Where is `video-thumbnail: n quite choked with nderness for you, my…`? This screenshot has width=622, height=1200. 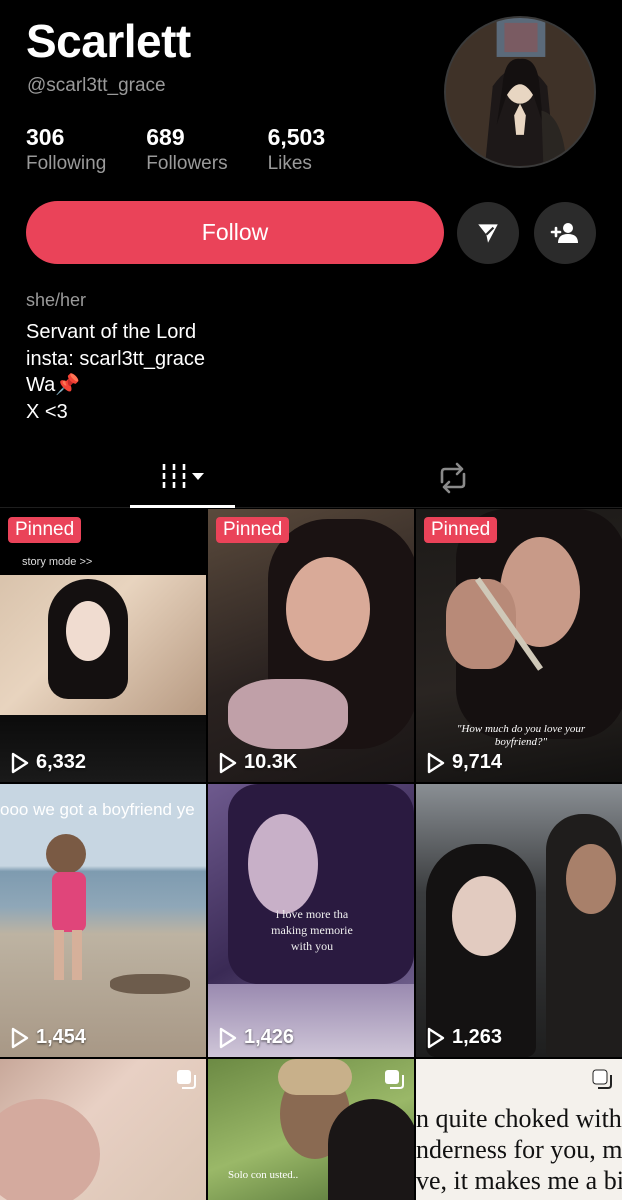 video-thumbnail: n quite choked with nderness for you, my… is located at coordinates (519, 1129).